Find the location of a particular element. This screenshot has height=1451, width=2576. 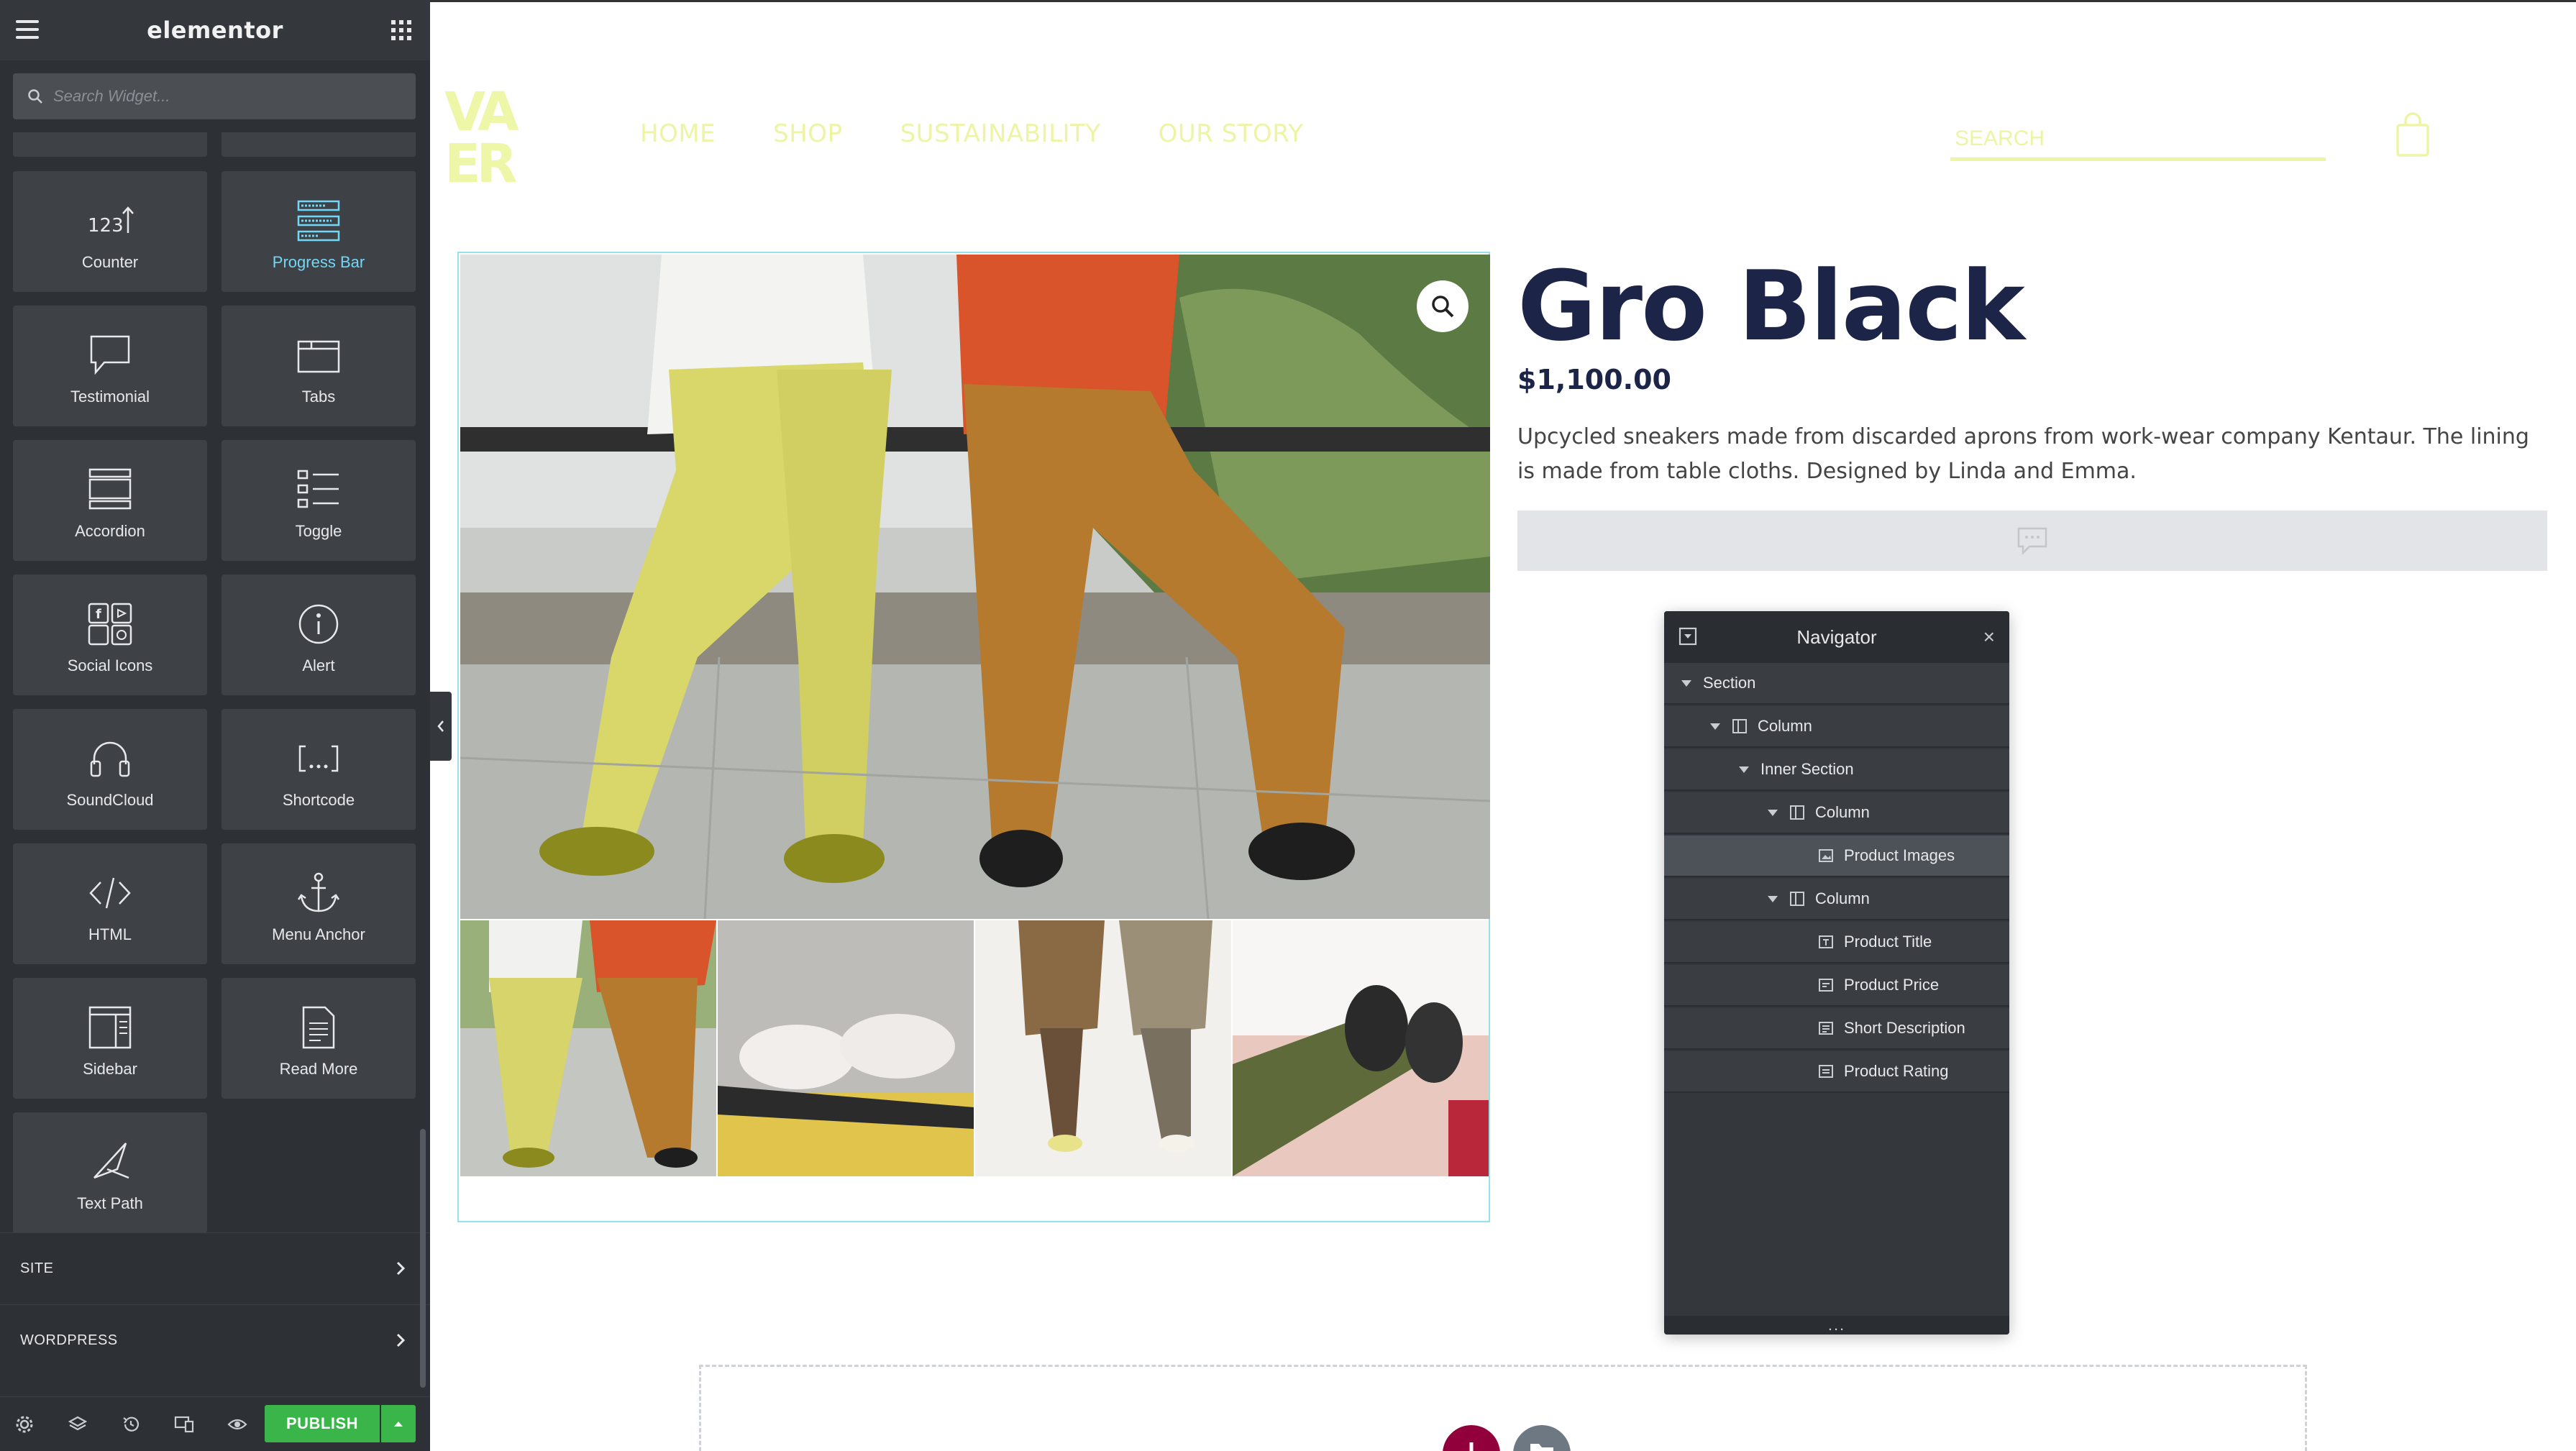

caret-up-icon is located at coordinates (398, 1424).